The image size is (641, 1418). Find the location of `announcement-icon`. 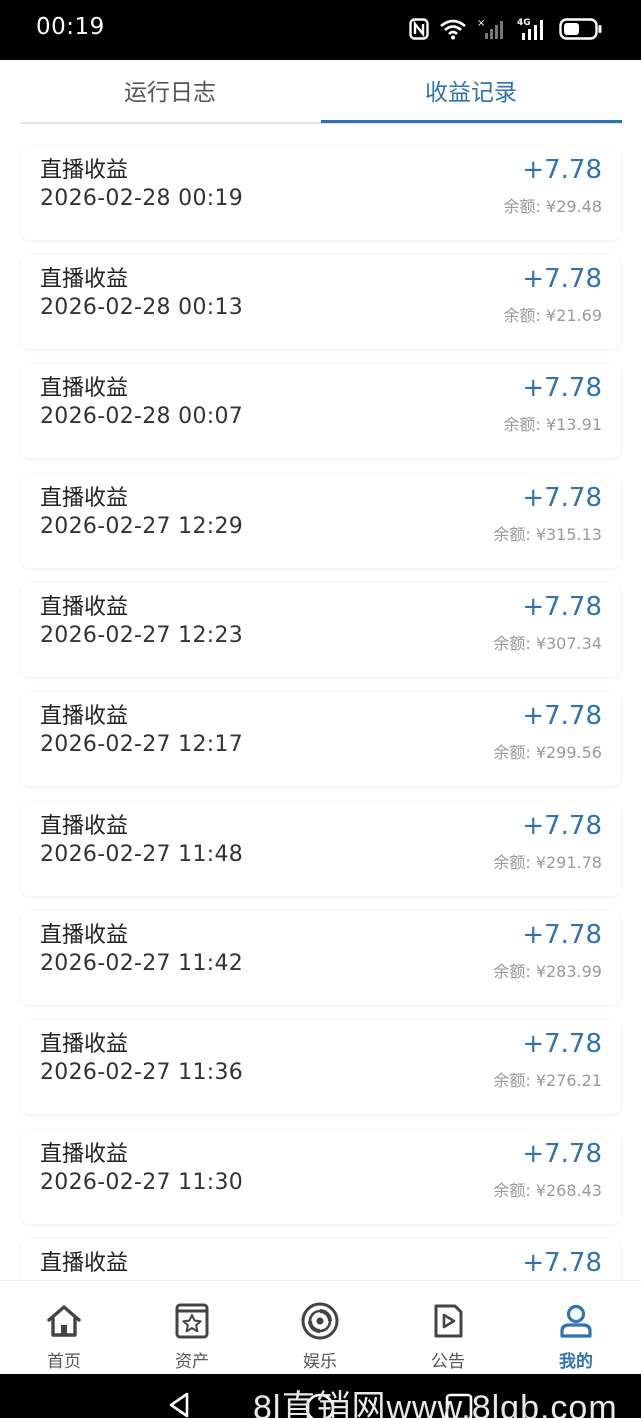

announcement-icon is located at coordinates (448, 1321).